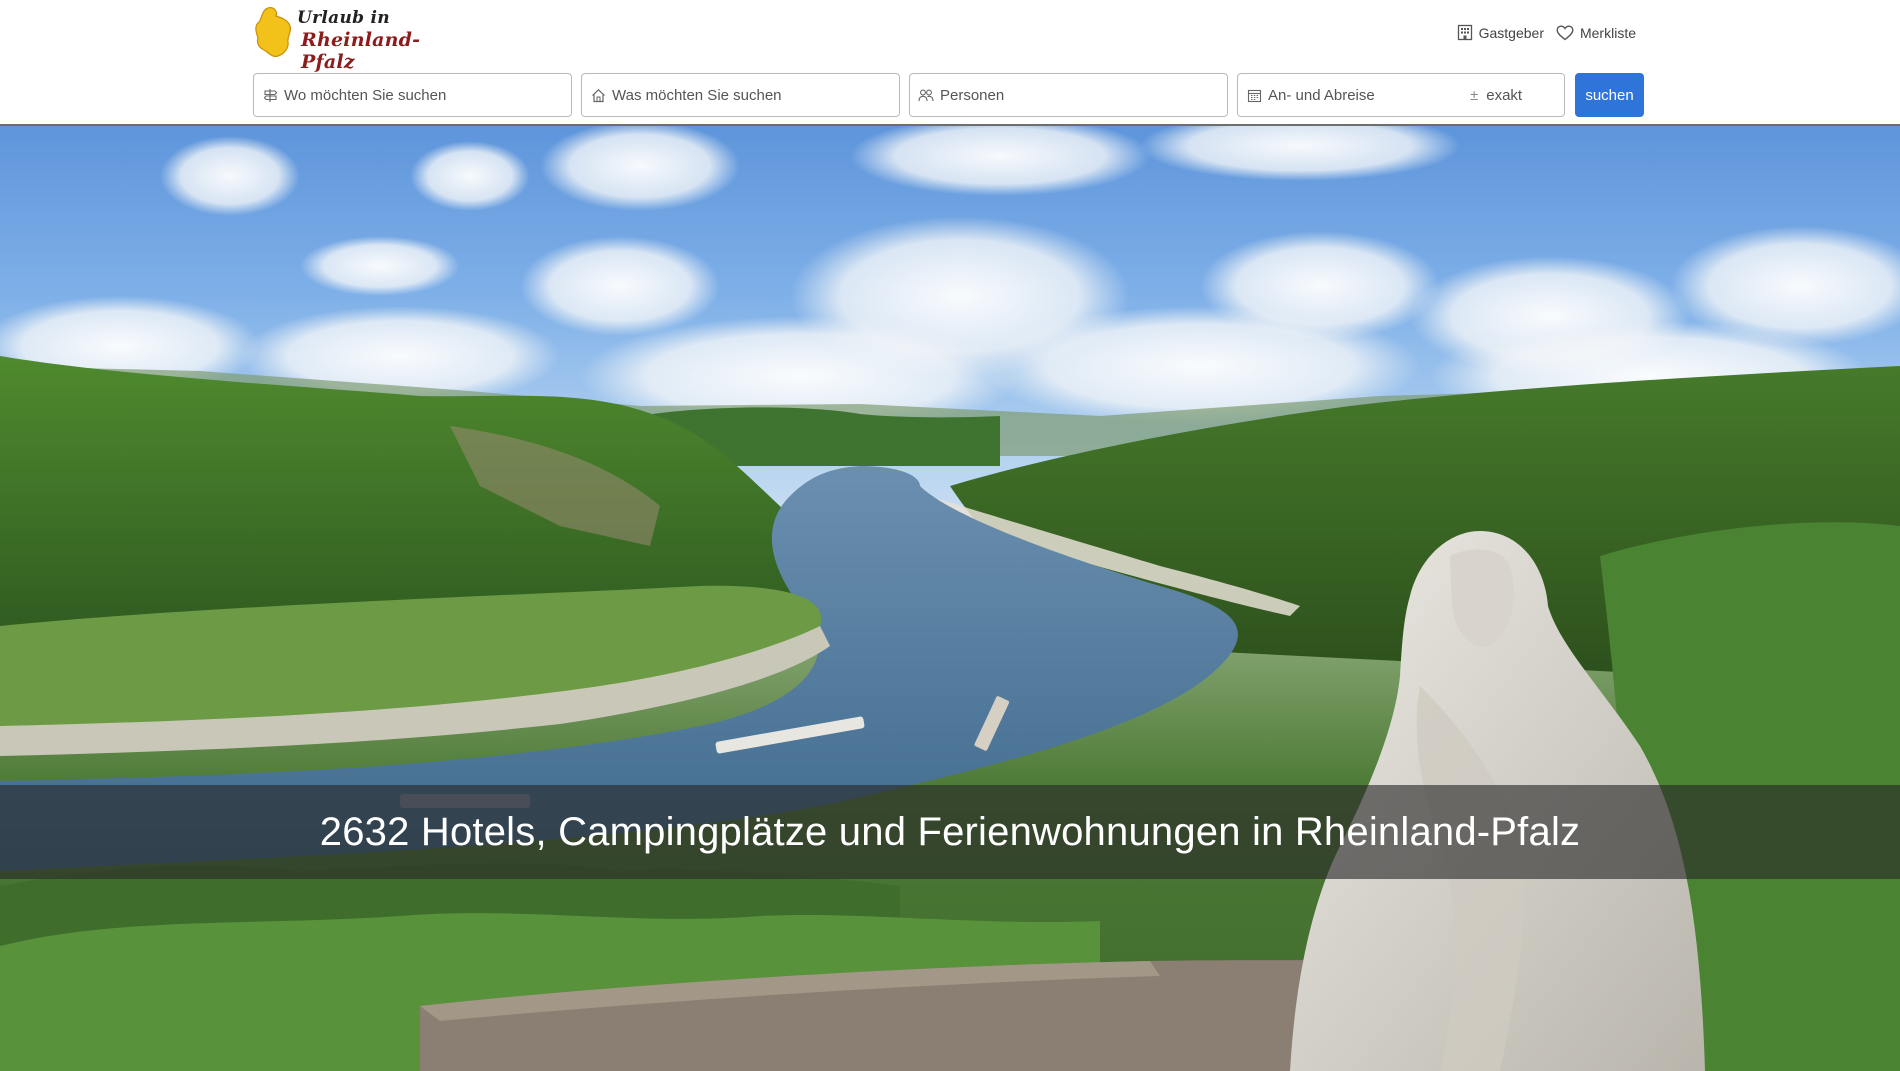 This screenshot has height=1071, width=1900. Describe the element at coordinates (427, 95) in the screenshot. I see `where-input` at that location.